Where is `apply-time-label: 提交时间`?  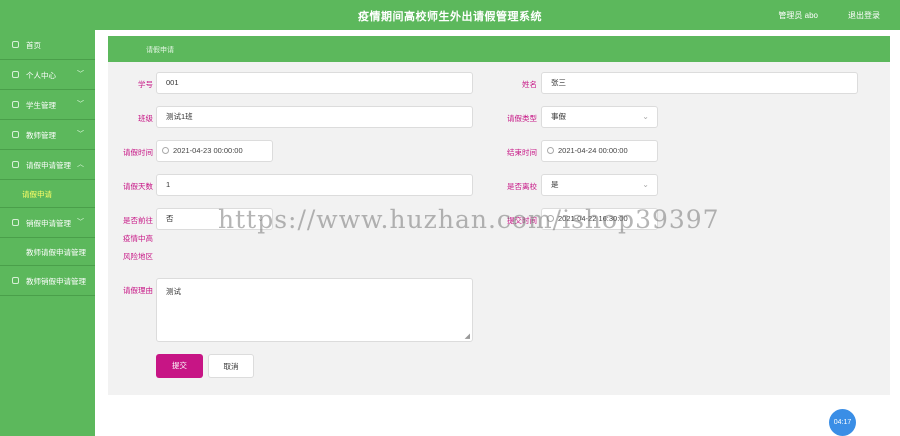
apply-time-label: 提交时间 is located at coordinates (522, 220).